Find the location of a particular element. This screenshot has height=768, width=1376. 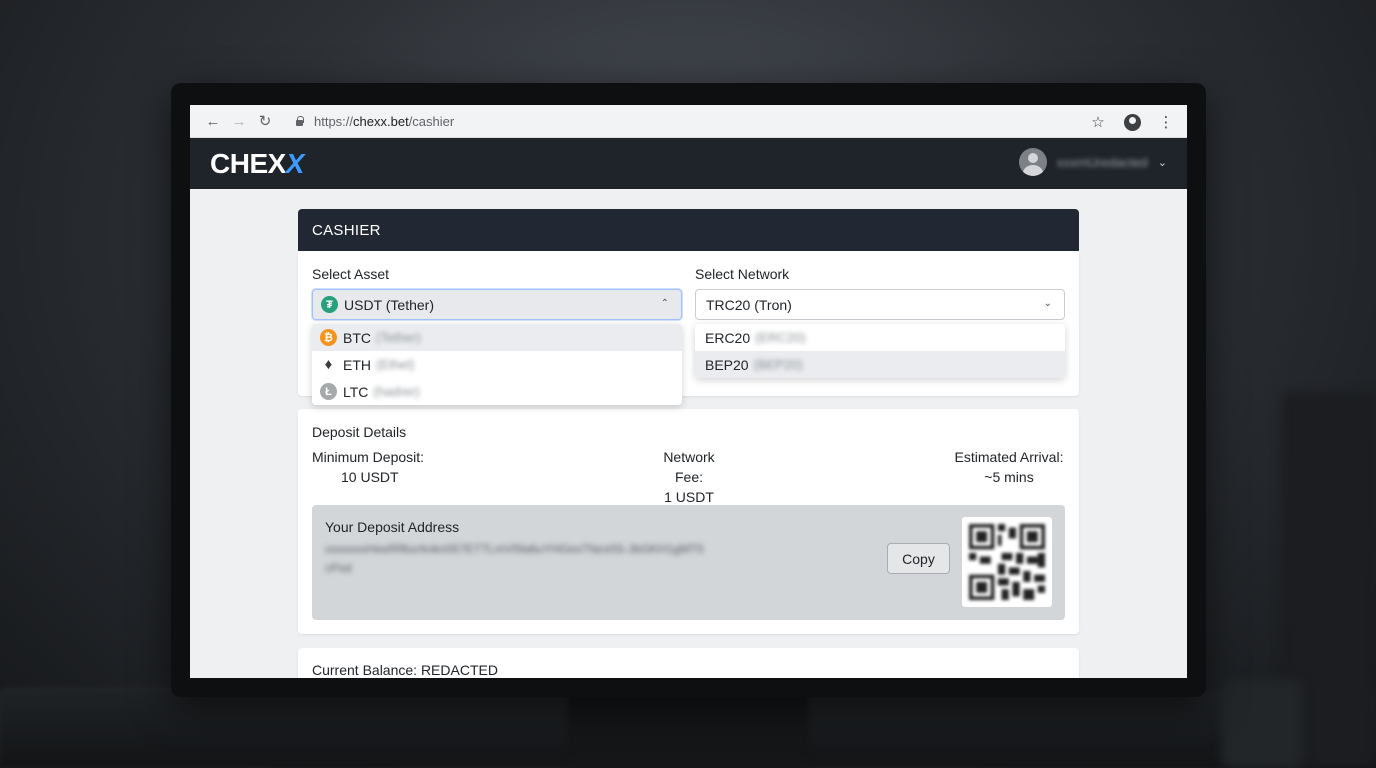

network-fee-label: Network Fee: is located at coordinates (689, 467).